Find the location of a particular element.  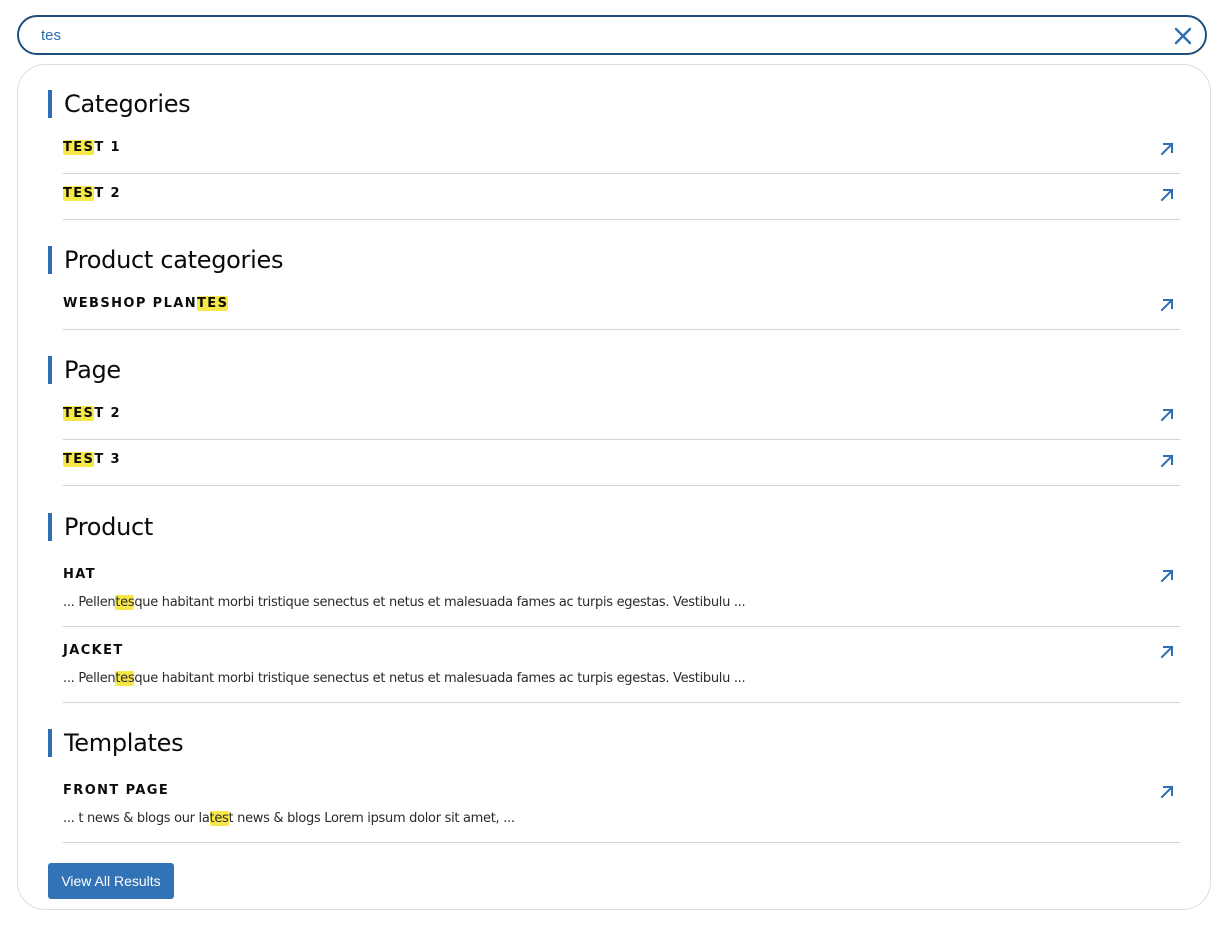

result-title: FRONT PAGE is located at coordinates (116, 790).